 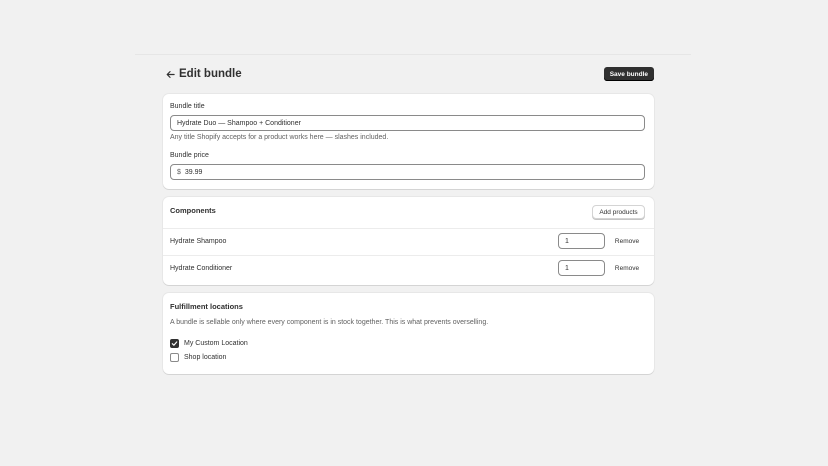 I want to click on checkmark-icon, so click(x=174, y=343).